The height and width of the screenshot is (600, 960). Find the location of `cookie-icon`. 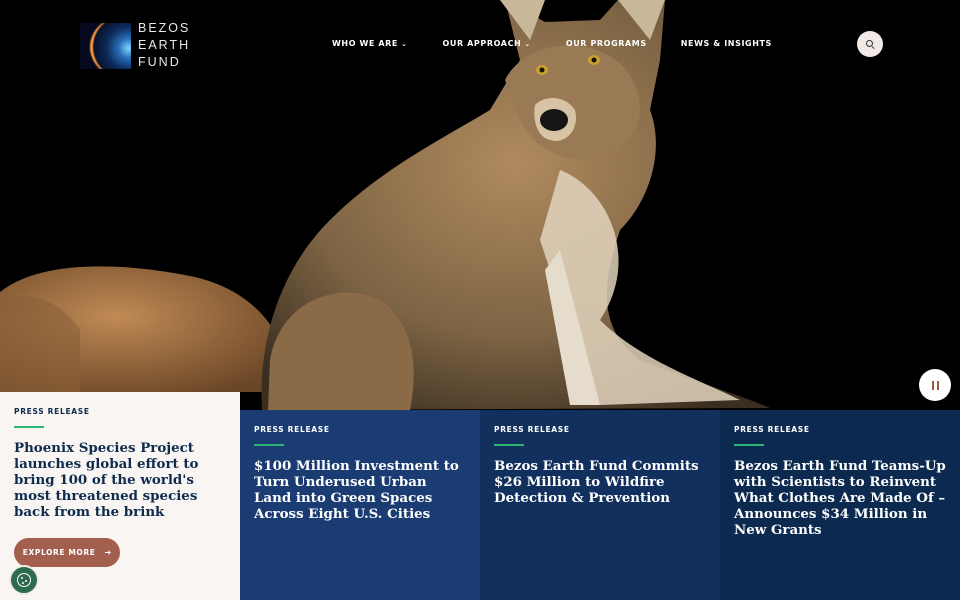

cookie-icon is located at coordinates (24, 580).